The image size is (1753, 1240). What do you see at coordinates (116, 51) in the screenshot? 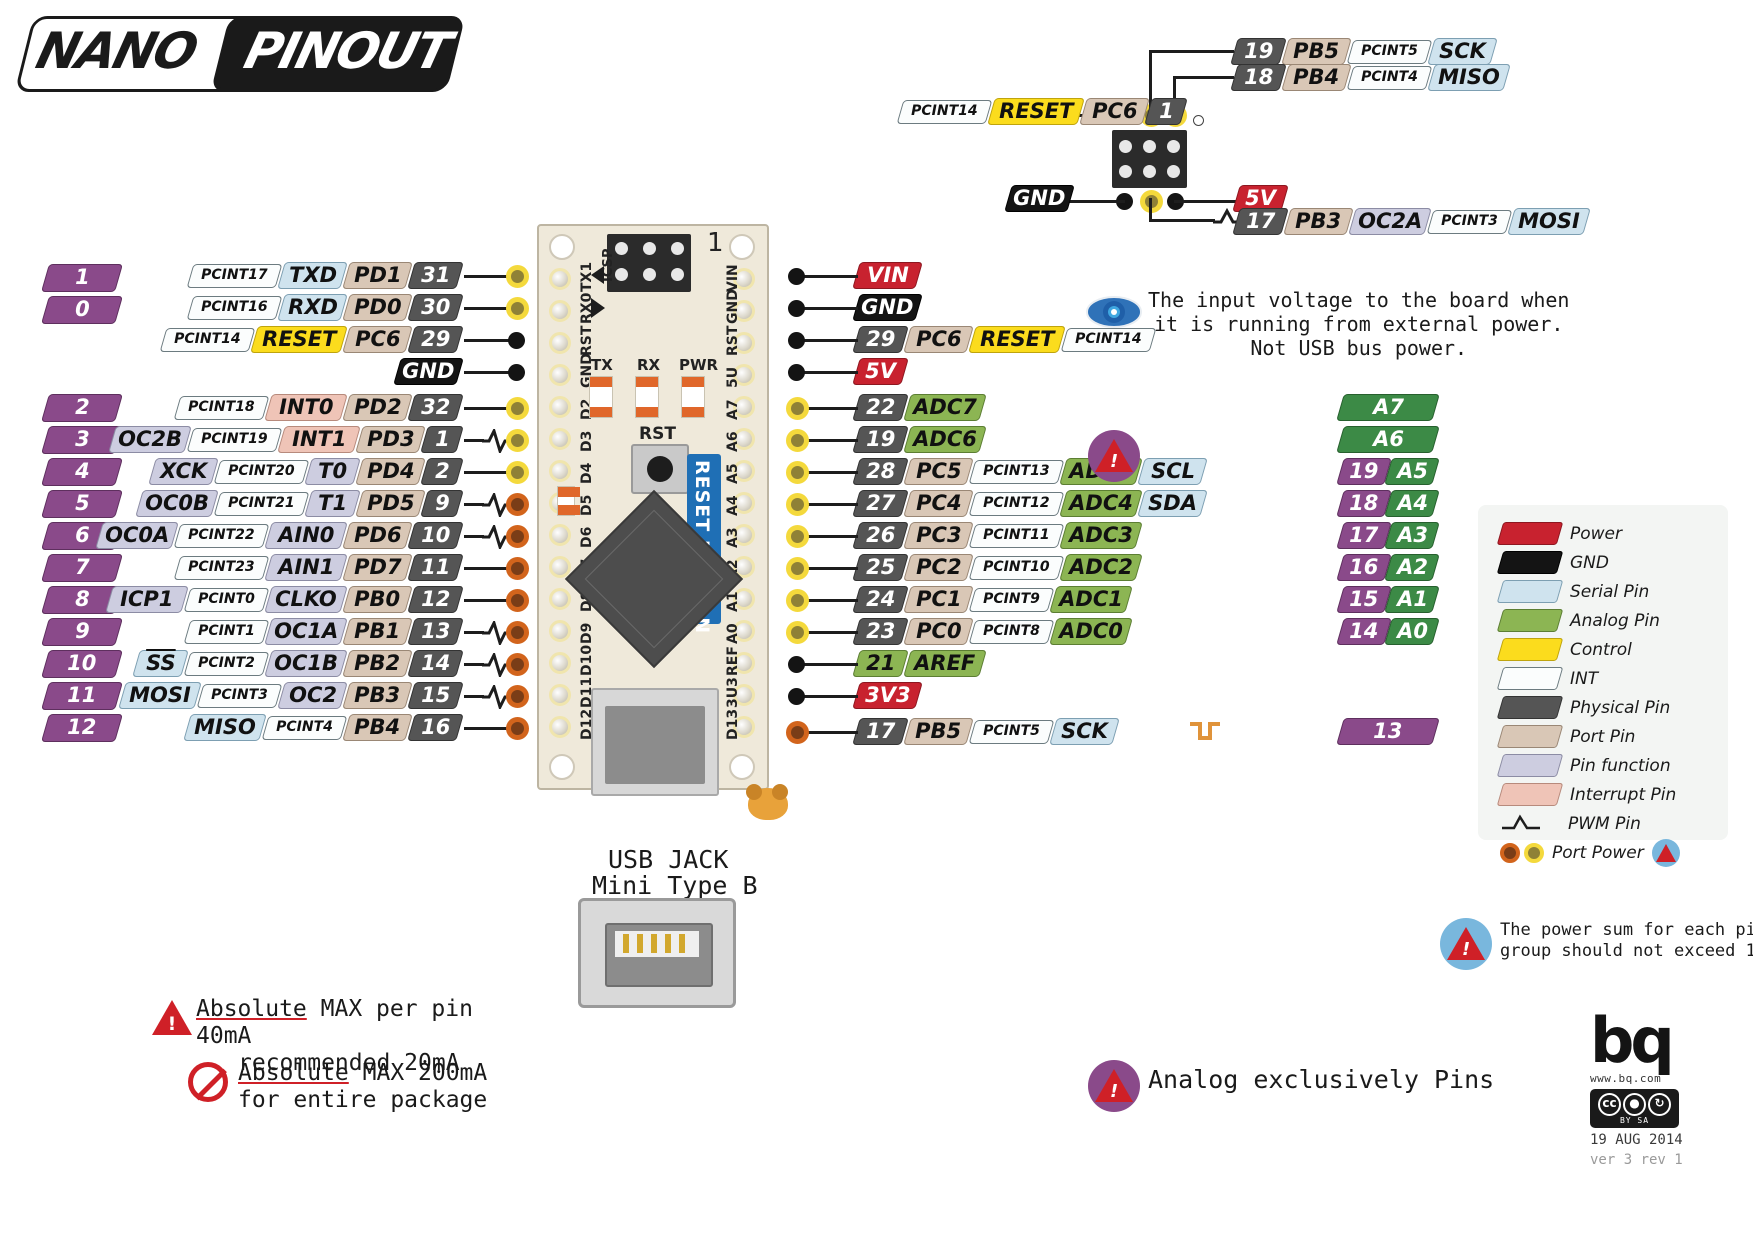
I see `logo-text-nano: NANO` at bounding box center [116, 51].